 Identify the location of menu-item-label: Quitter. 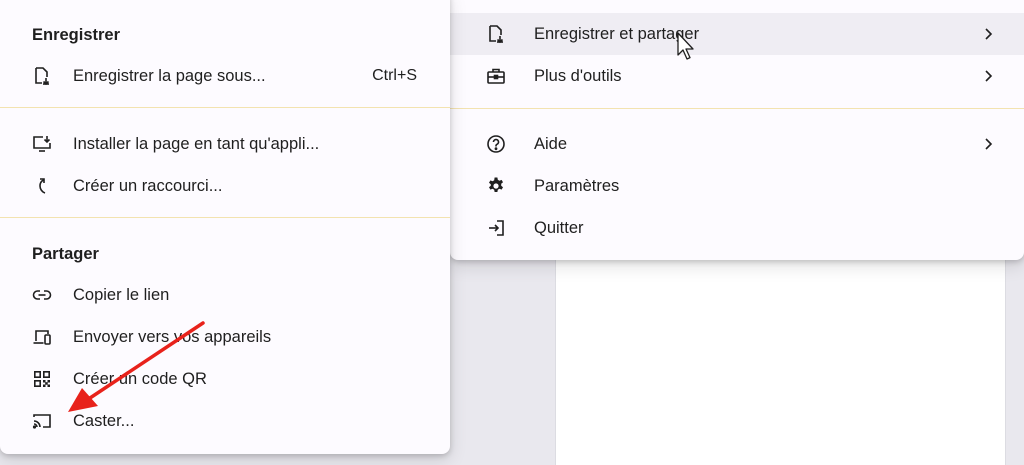
(559, 227).